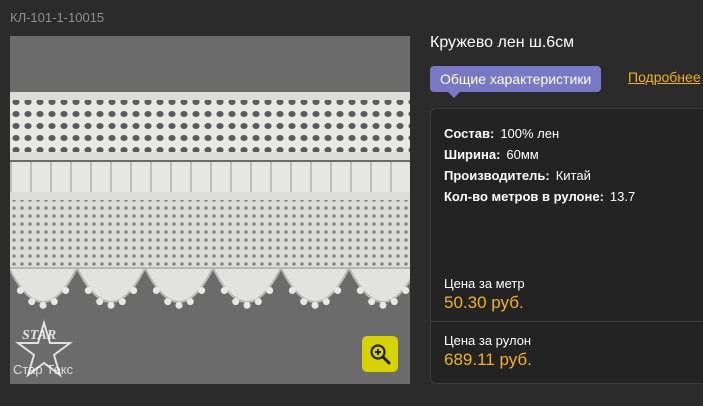 The width and height of the screenshot is (703, 406). What do you see at coordinates (502, 42) in the screenshot?
I see `product-title: Кружево лен ш.6см` at bounding box center [502, 42].